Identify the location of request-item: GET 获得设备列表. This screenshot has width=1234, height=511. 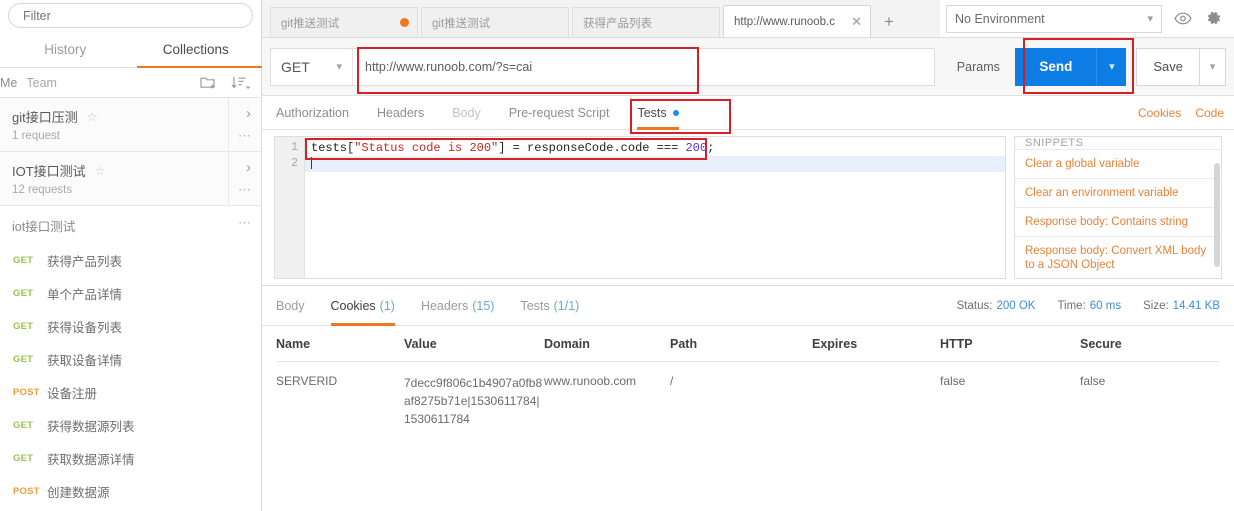
(130, 326).